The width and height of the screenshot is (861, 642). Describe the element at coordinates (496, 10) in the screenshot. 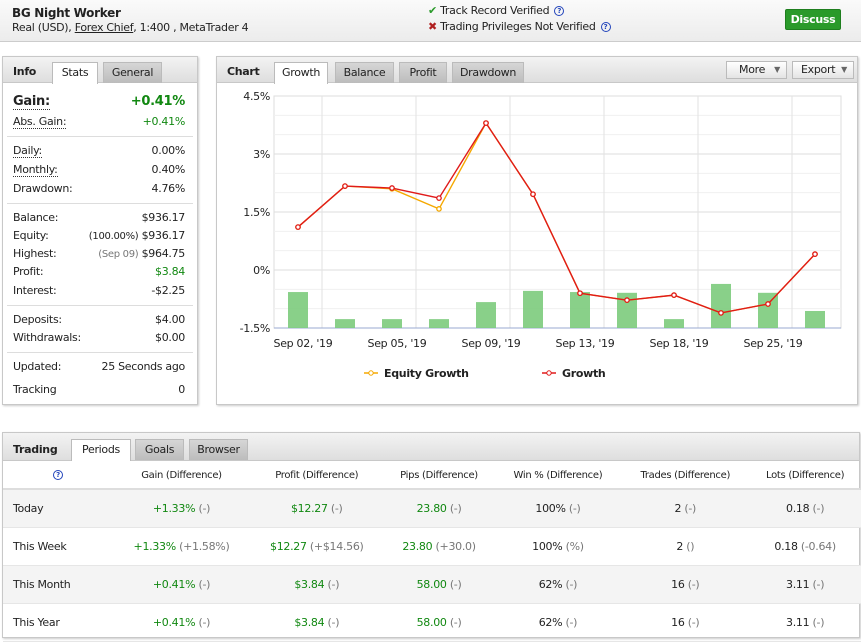

I see `track-record-status: ✔ Track Record Verified?` at that location.